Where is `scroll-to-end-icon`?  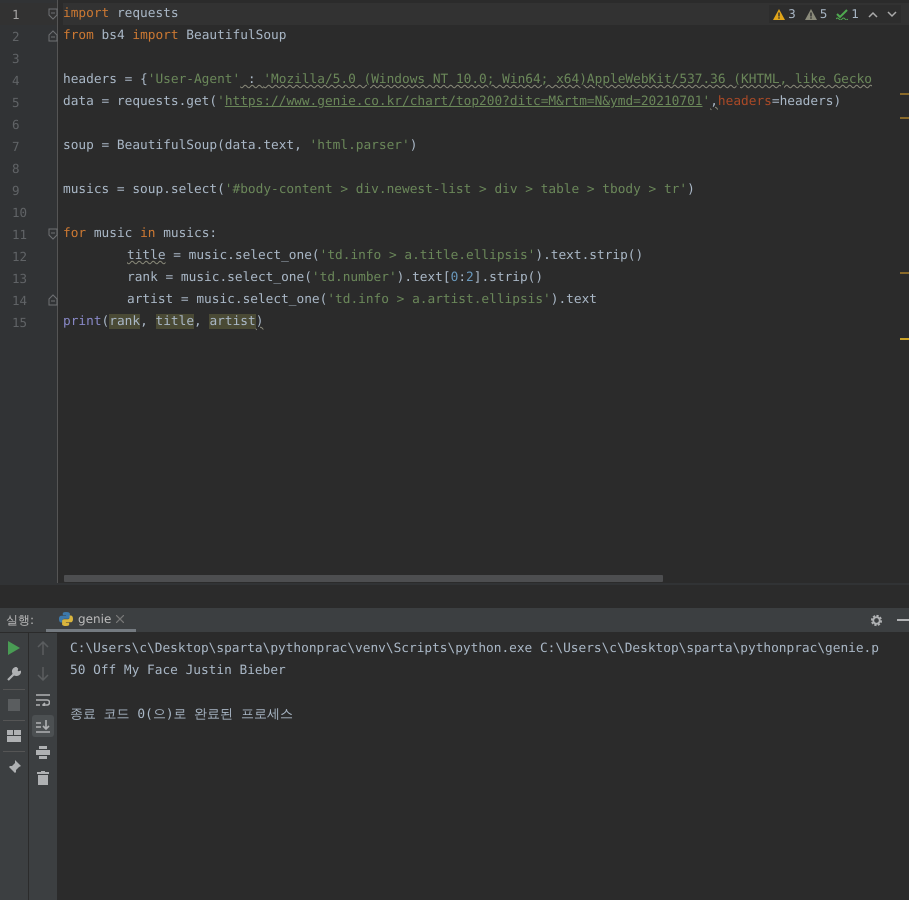
scroll-to-end-icon is located at coordinates (43, 726).